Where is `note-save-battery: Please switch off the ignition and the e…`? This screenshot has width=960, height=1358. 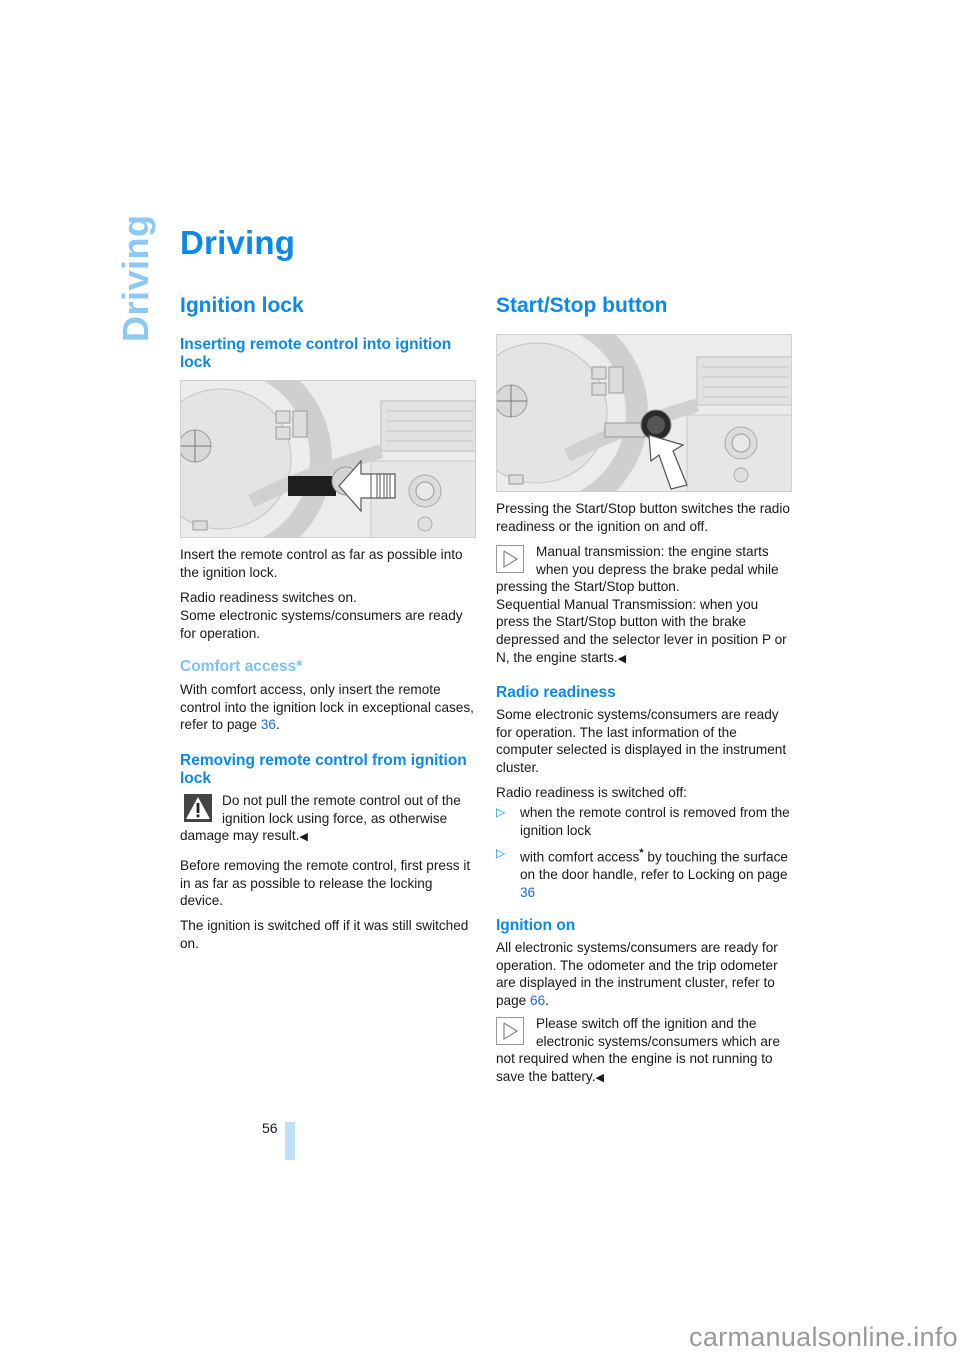
note-save-battery: Please switch off the ignition and the e… is located at coordinates (644, 1051).